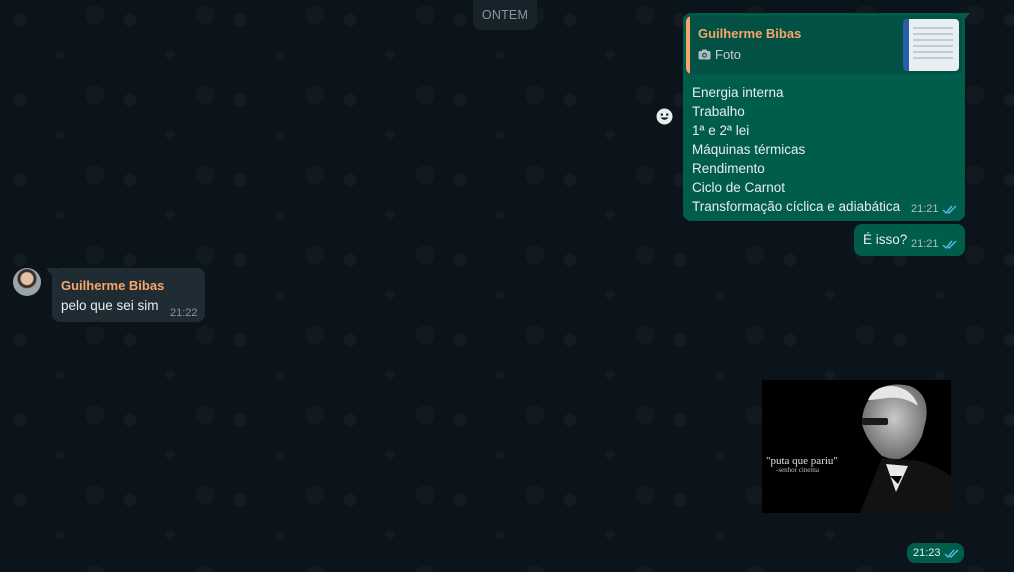 This screenshot has height=572, width=1014. I want to click on message-line: 1ª e 2ª lei, so click(721, 130).